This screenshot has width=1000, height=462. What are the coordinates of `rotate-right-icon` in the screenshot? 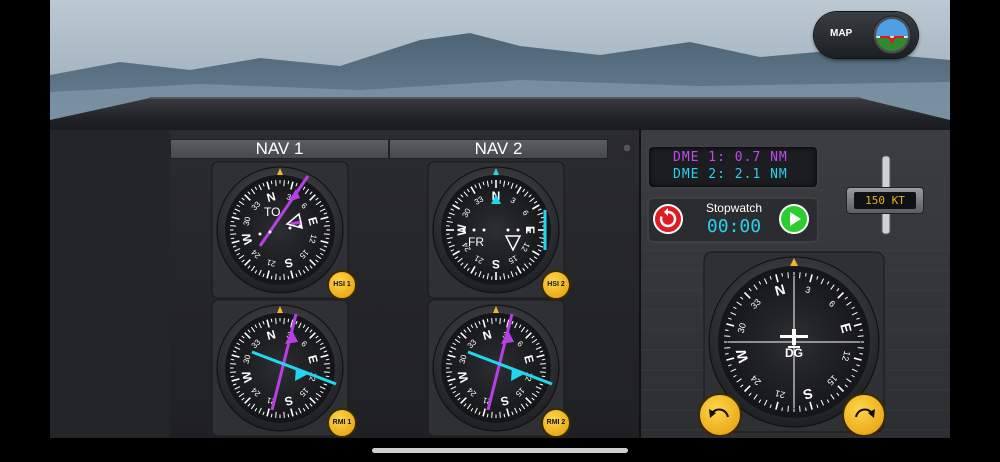 It's located at (865, 413).